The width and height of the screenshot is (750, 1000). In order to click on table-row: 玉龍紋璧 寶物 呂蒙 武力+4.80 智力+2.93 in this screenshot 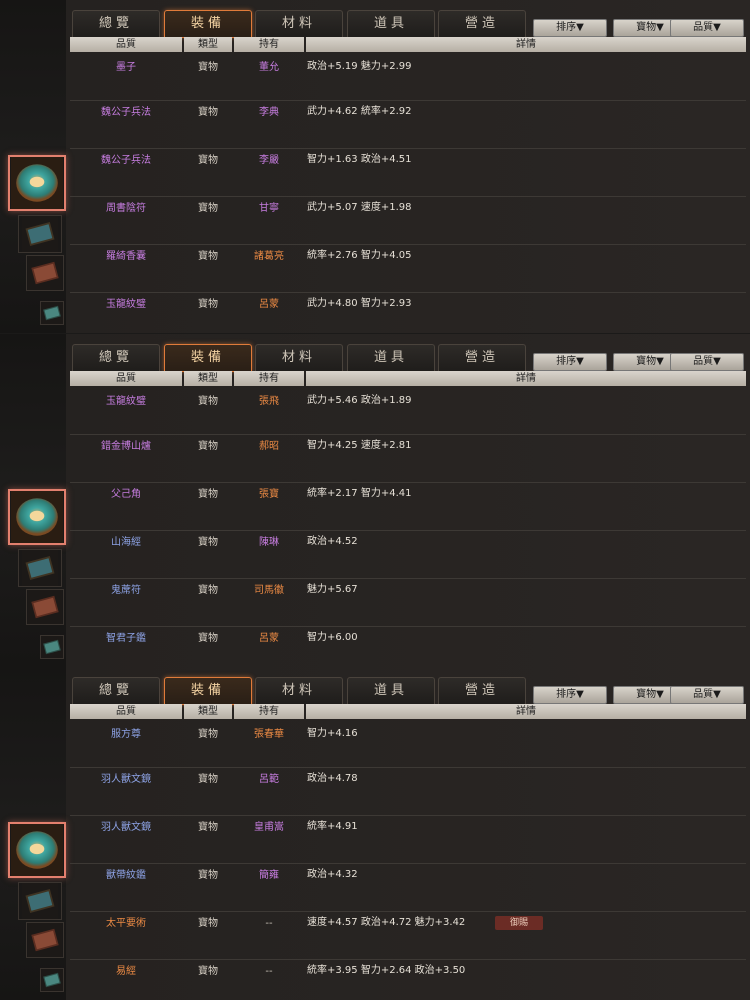, I will do `click(408, 312)`.